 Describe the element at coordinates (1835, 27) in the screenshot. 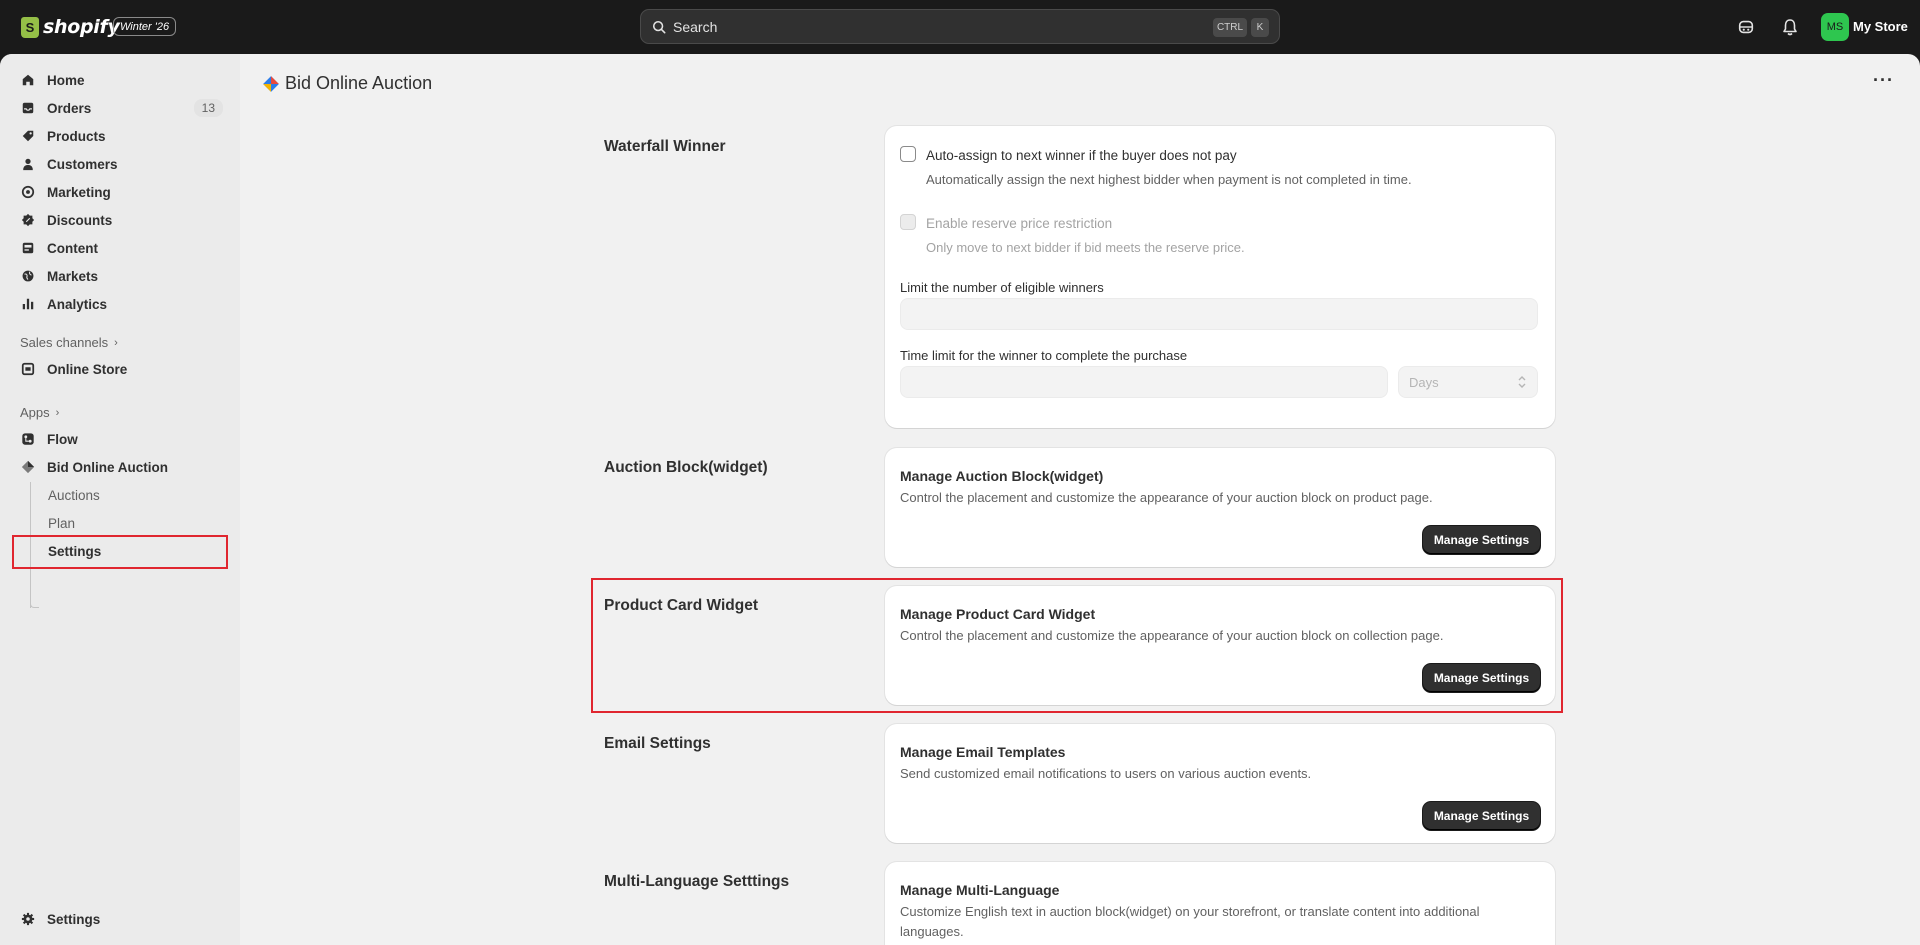

I see `avatar: MS` at that location.